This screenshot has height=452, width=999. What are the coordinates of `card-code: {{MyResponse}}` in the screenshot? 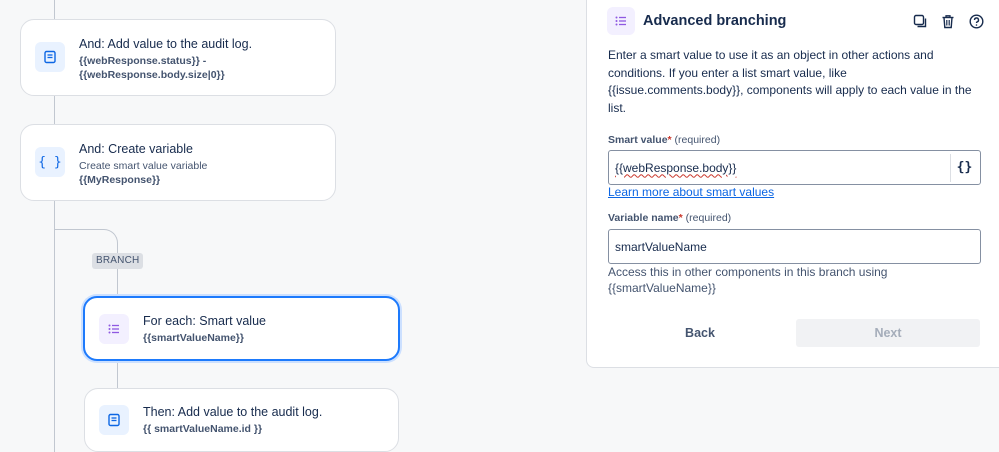 It's located at (120, 180).